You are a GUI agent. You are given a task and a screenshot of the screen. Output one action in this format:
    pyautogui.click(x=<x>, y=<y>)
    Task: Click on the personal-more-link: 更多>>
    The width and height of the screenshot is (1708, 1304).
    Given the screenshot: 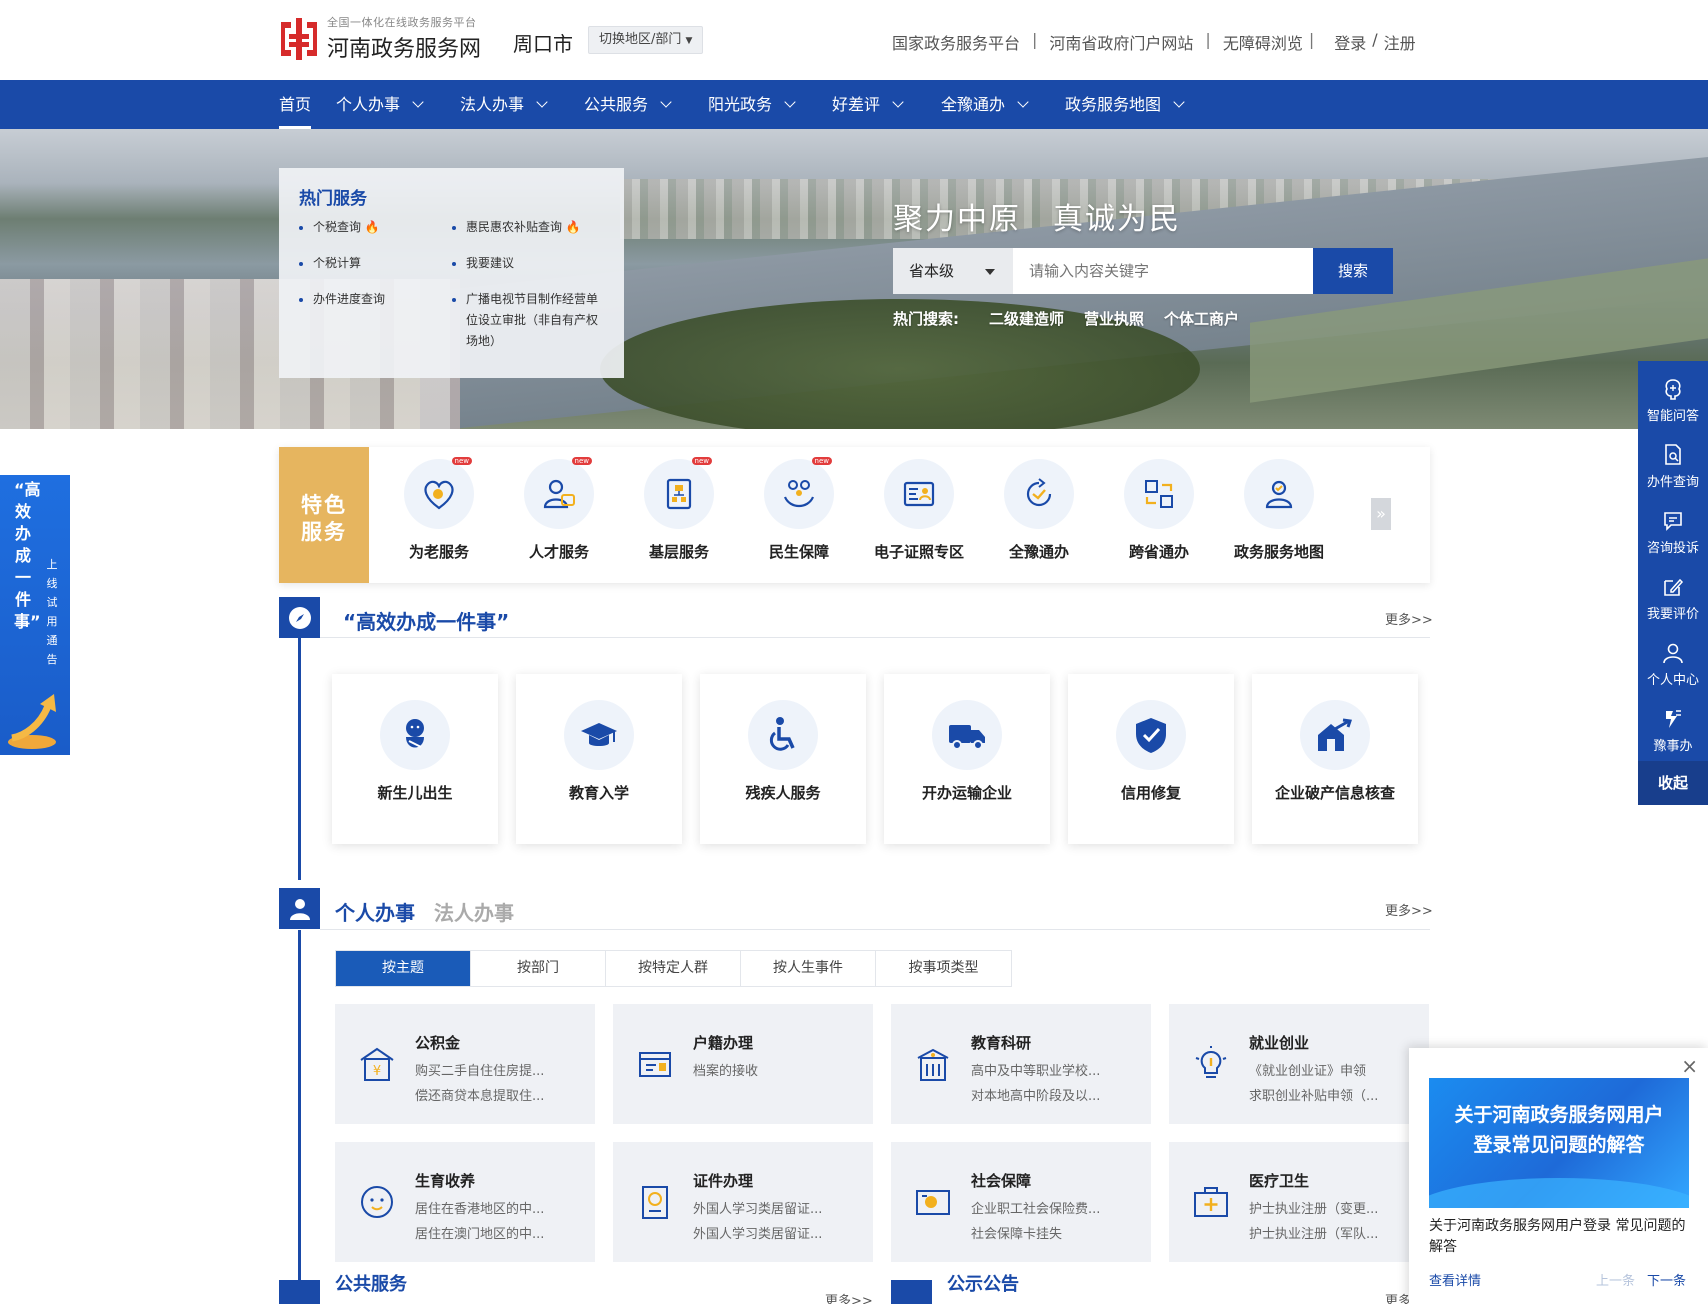 What is the action you would take?
    pyautogui.click(x=1409, y=909)
    